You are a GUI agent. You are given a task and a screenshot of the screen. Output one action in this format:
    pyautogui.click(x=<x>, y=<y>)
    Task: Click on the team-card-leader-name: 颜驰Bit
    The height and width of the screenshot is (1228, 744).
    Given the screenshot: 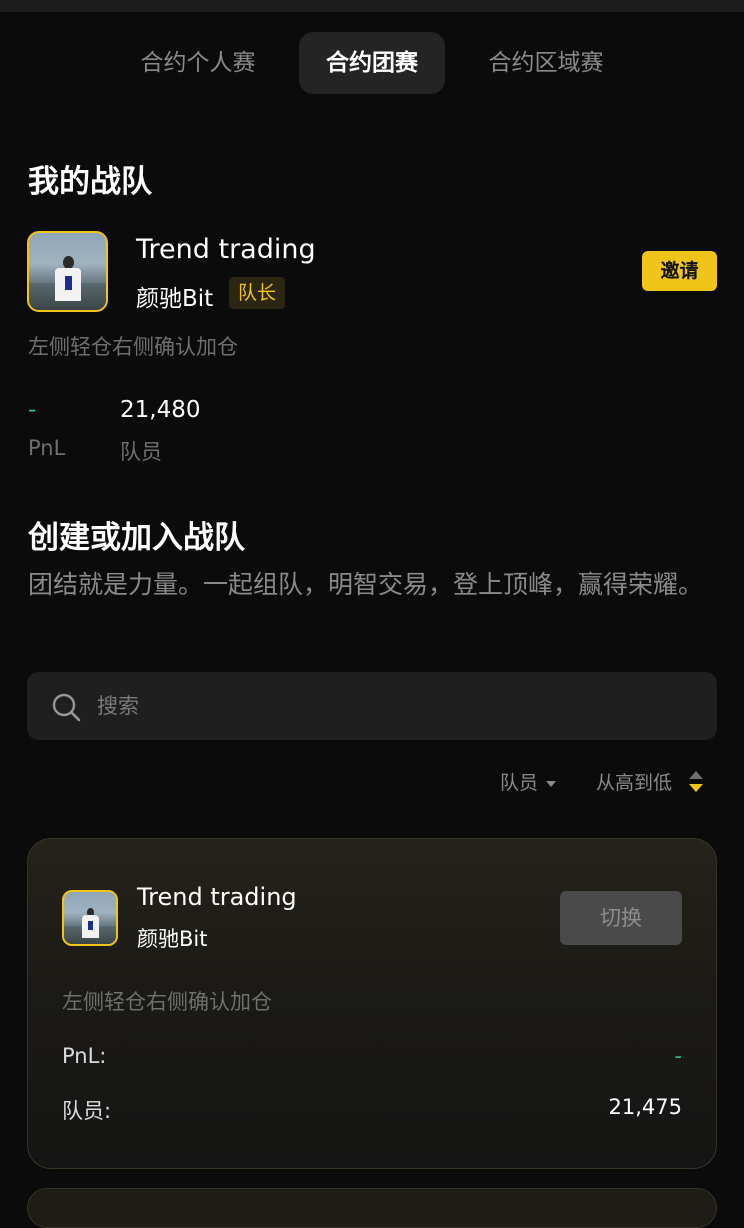 What is the action you would take?
    pyautogui.click(x=172, y=939)
    